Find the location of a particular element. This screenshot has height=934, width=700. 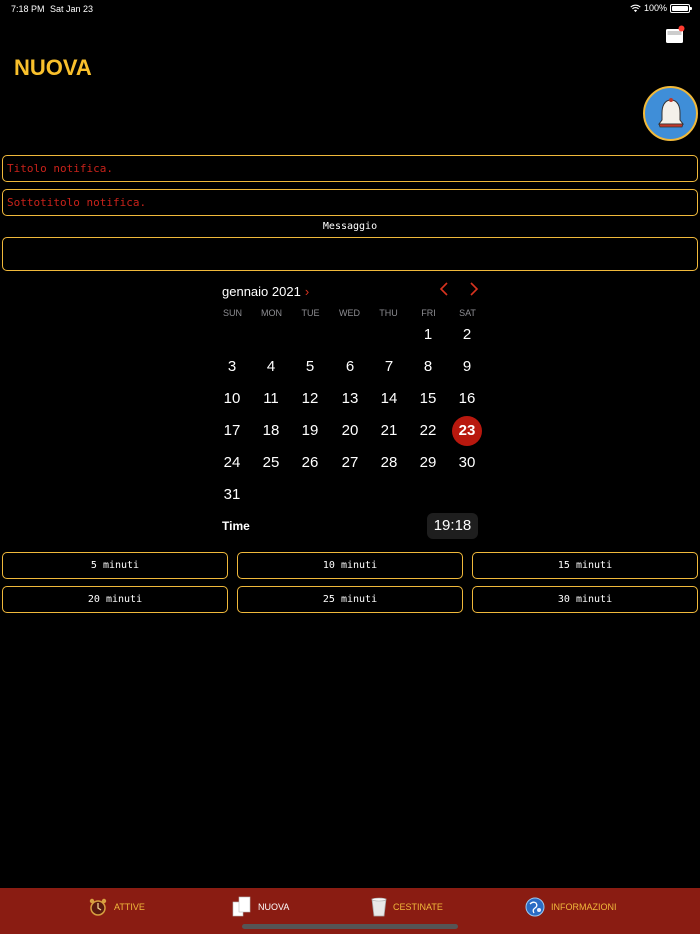

tab-nuova-label: NUOVA is located at coordinates (274, 907).